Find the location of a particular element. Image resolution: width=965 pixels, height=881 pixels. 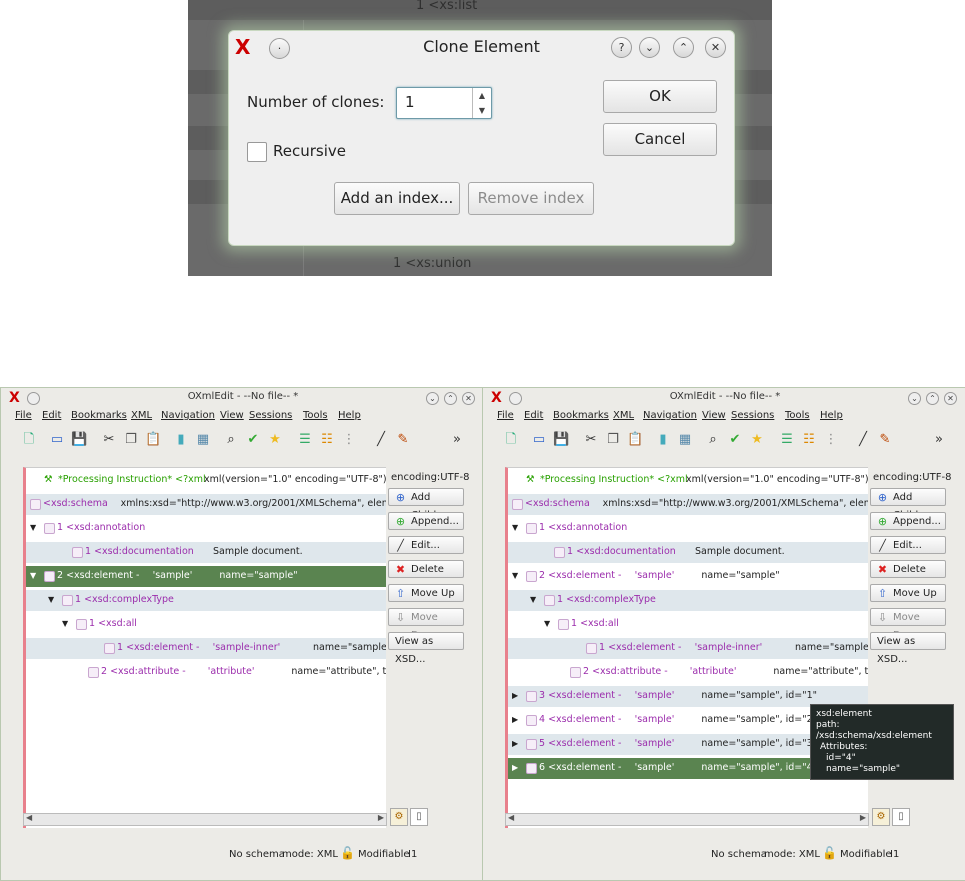

paste-icon: 📋 is located at coordinates (153, 440).